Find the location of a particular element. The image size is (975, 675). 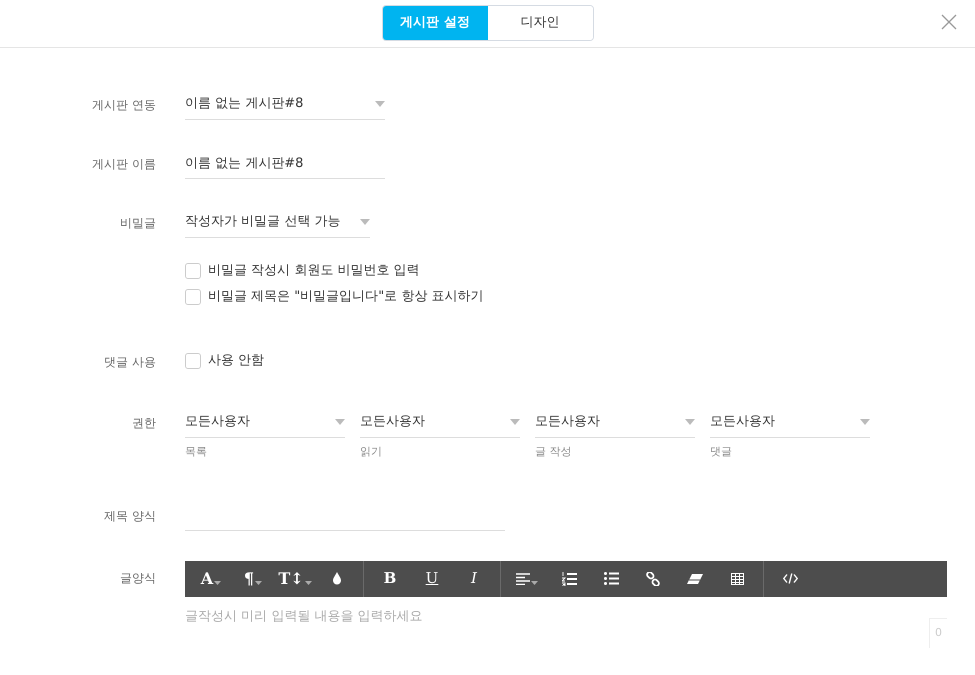

toolbar-button: B is located at coordinates (390, 579).